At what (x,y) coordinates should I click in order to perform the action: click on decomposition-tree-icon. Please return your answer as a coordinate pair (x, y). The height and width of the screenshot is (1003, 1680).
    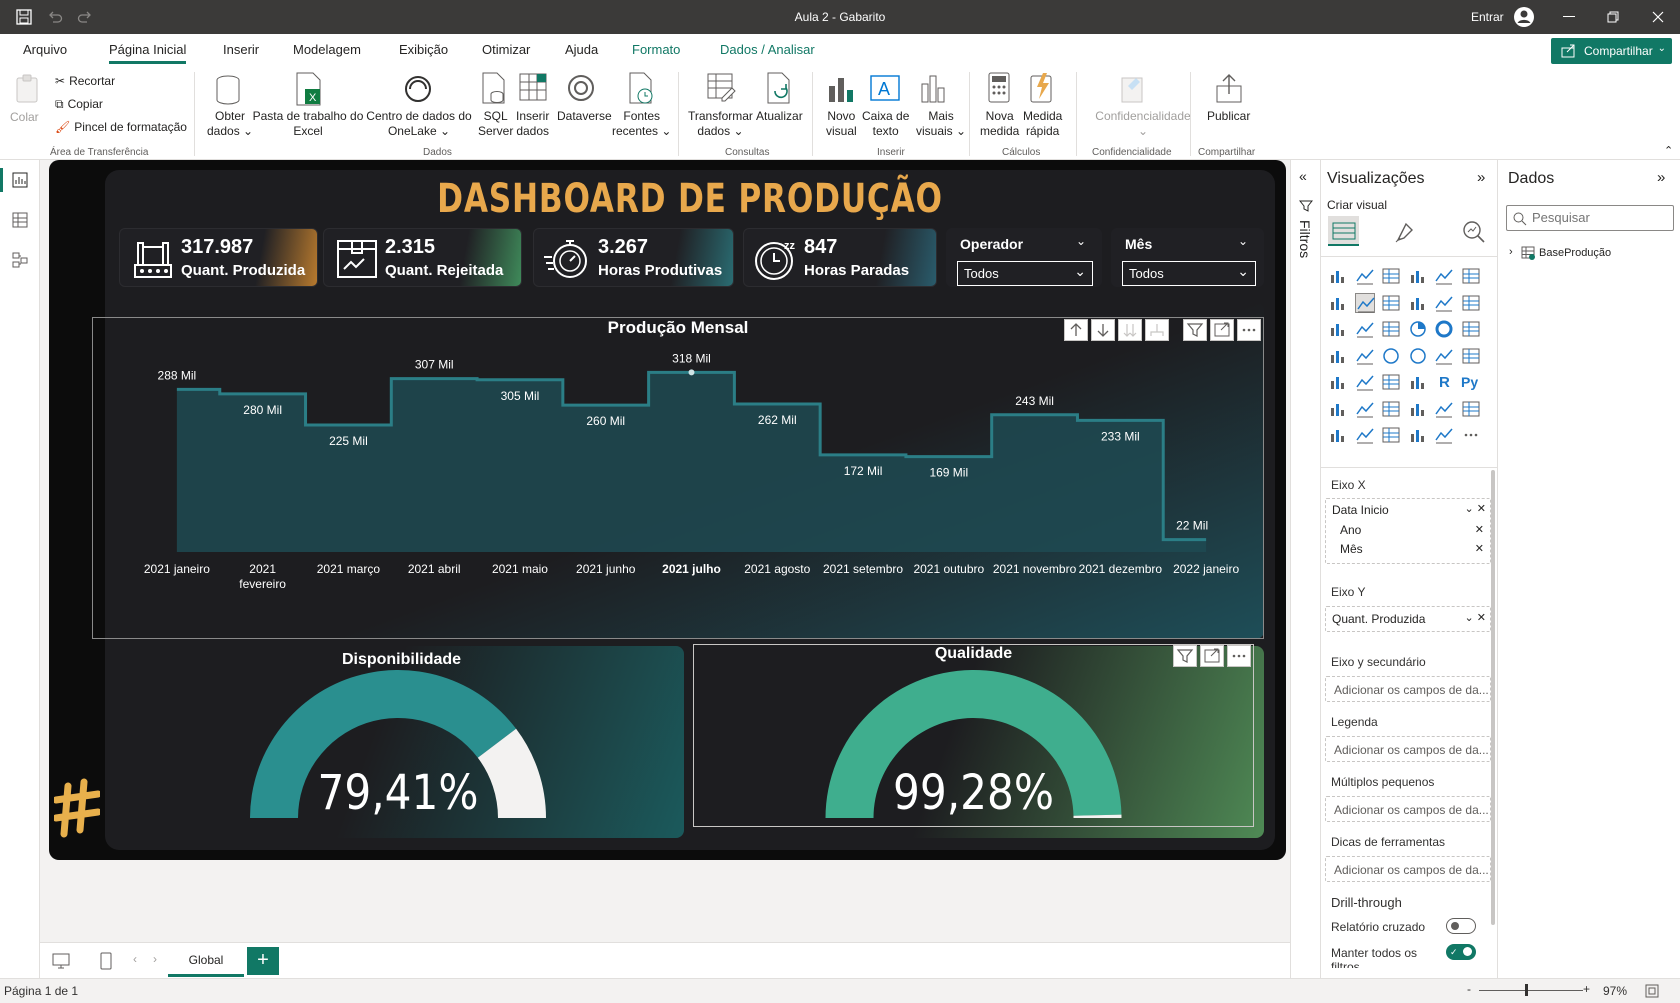
    Looking at the image, I should click on (1365, 409).